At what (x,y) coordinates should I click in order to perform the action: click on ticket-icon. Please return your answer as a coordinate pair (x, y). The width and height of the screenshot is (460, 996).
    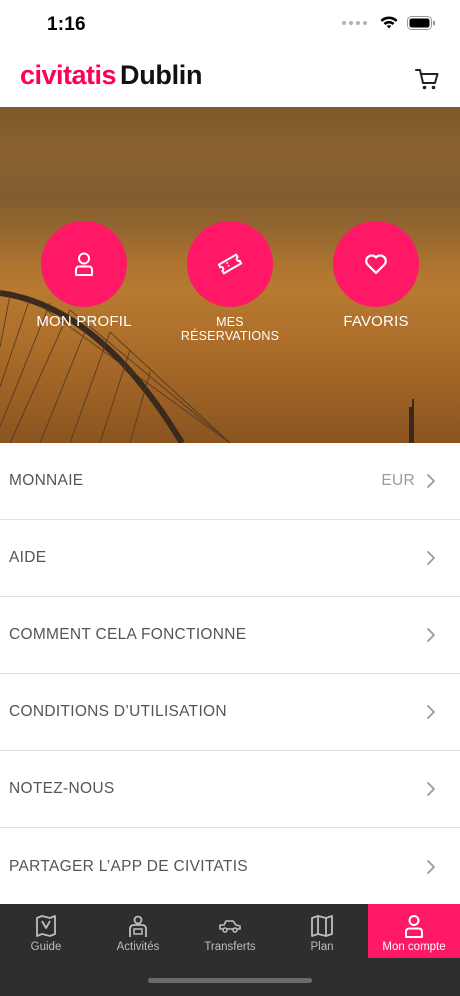
    Looking at the image, I should click on (230, 264).